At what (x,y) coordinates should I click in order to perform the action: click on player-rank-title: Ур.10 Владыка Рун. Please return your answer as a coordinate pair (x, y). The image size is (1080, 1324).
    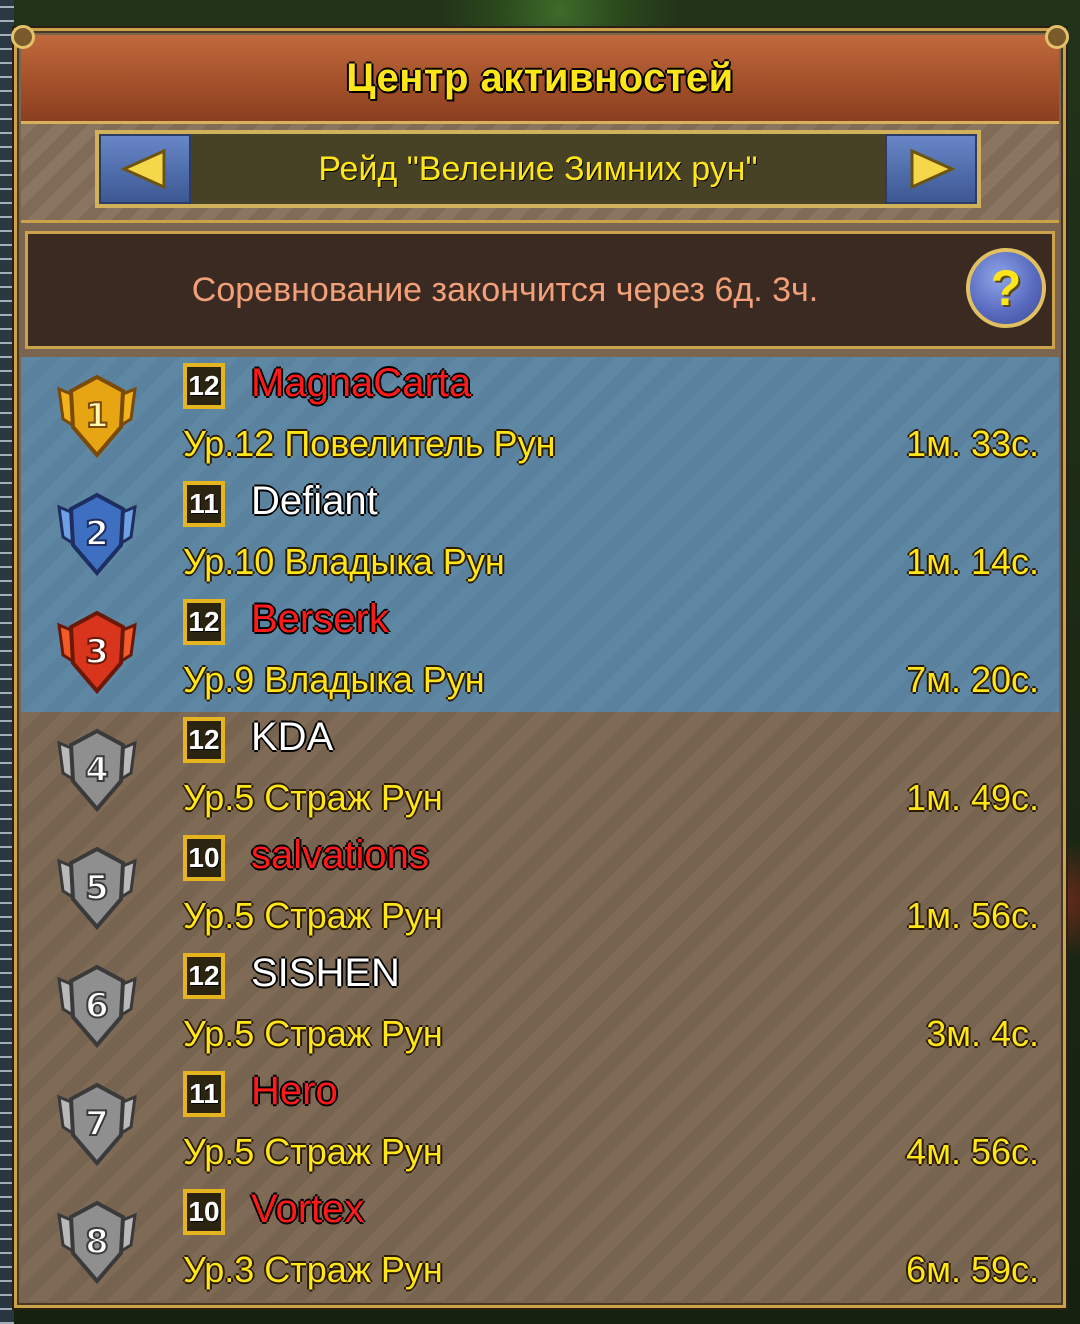
    Looking at the image, I should click on (344, 561).